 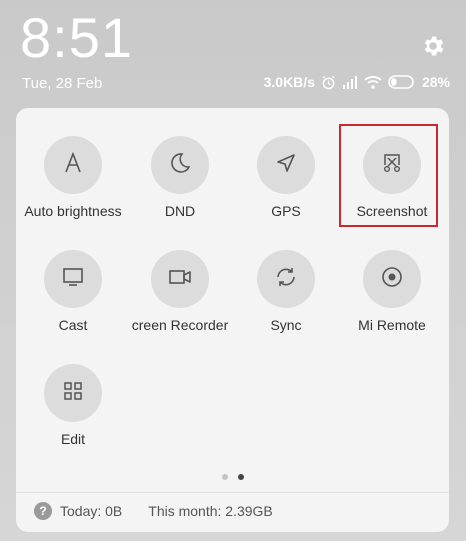 I want to click on grid-icon, so click(x=73, y=393).